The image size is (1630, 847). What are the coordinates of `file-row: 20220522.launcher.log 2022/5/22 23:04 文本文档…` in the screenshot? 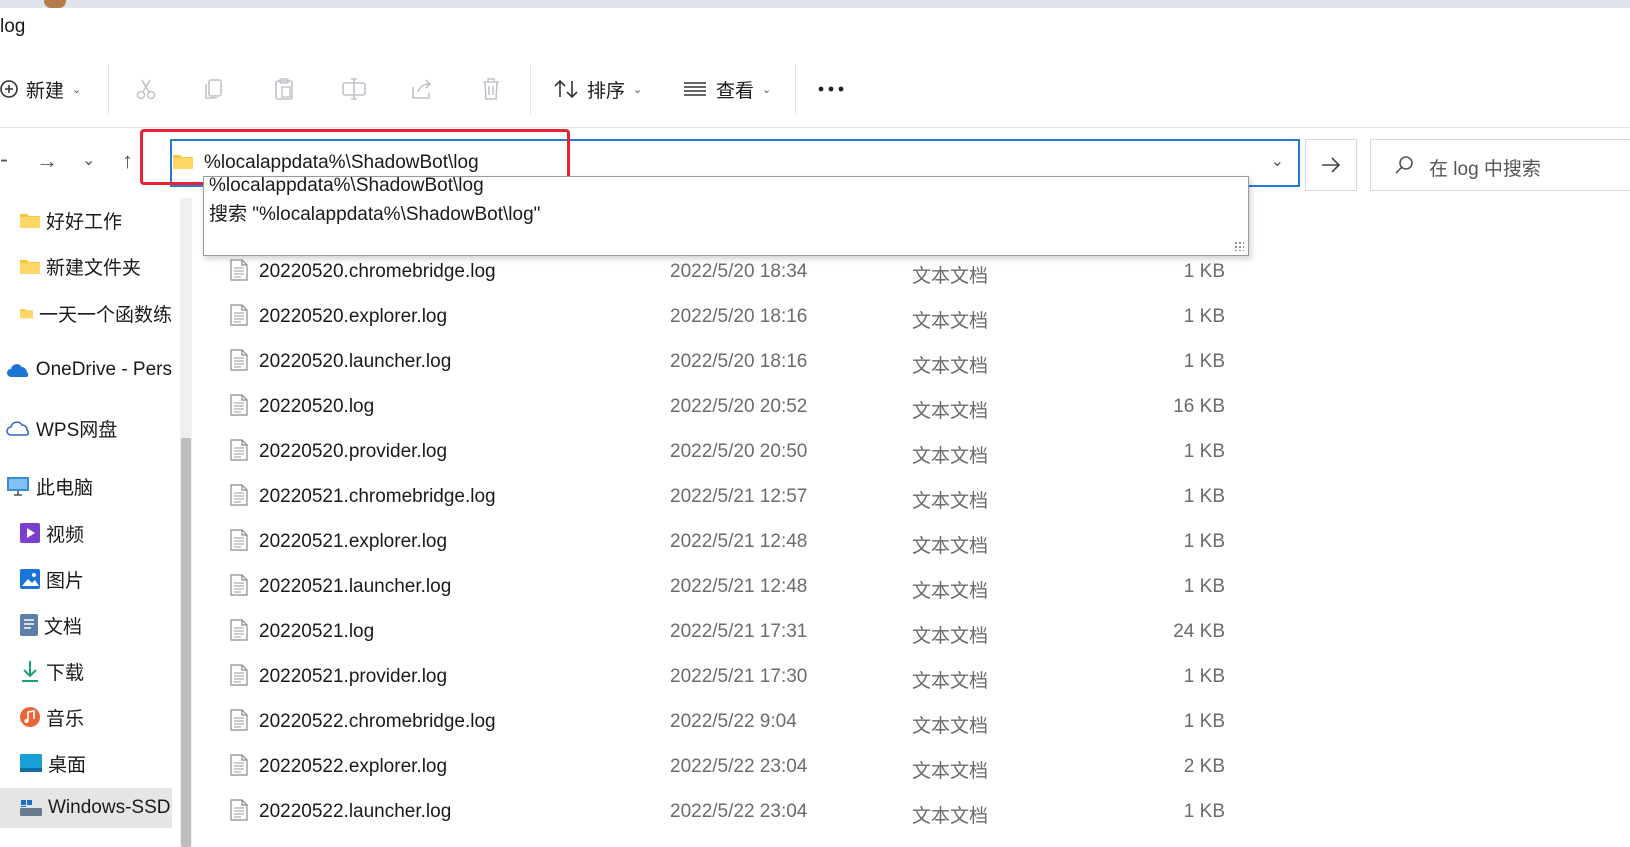 It's located at (915, 812).